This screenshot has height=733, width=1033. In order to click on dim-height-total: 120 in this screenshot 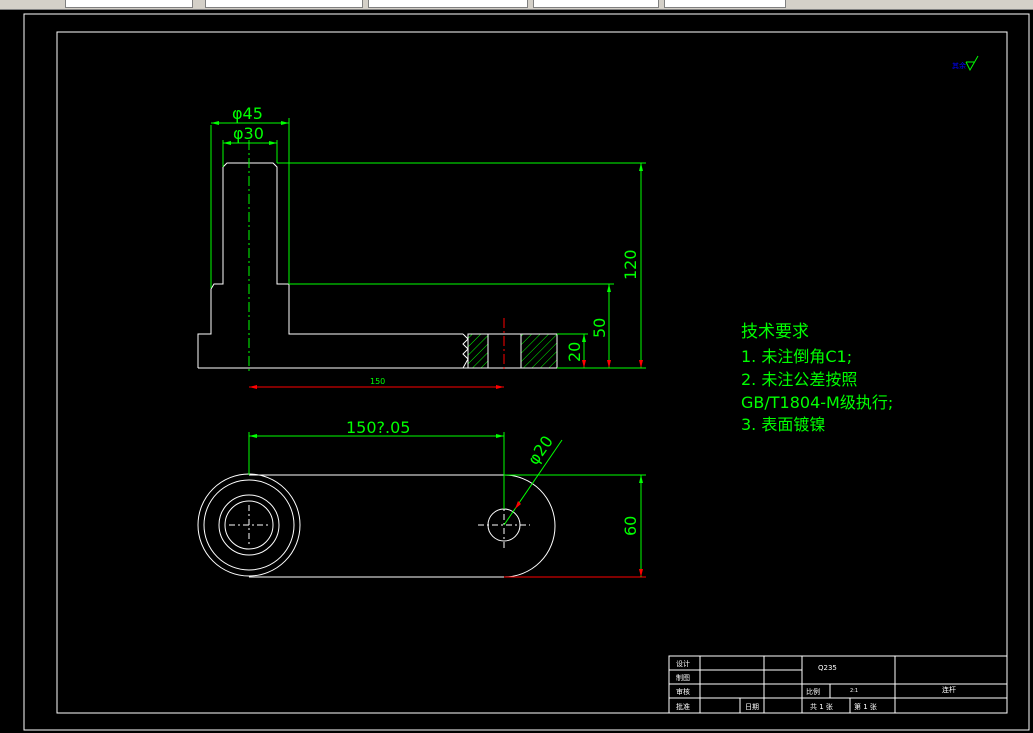, I will do `click(630, 264)`.